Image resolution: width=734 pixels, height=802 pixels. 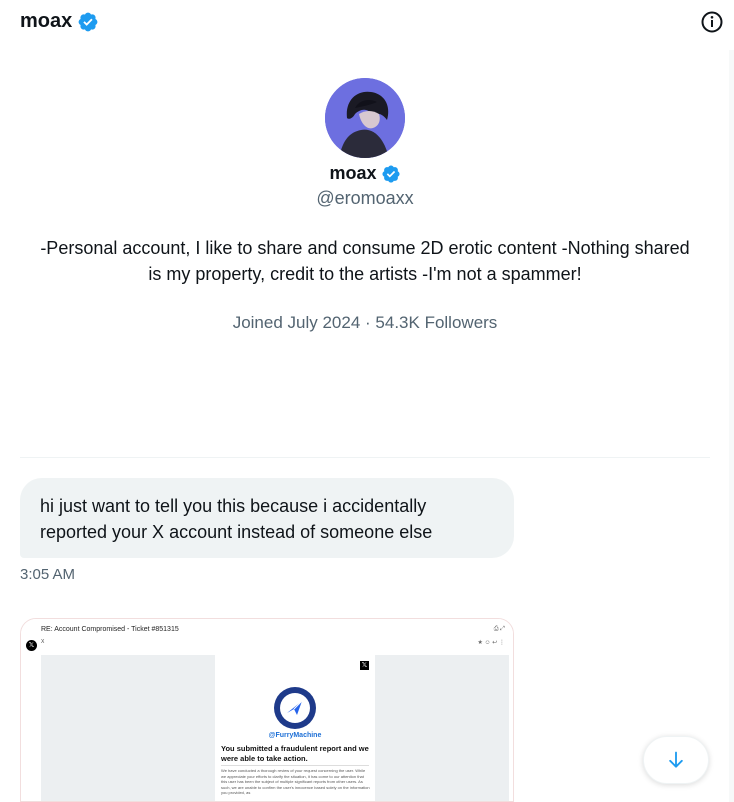 I want to click on followers-count: 54.3K Followers, so click(x=436, y=322).